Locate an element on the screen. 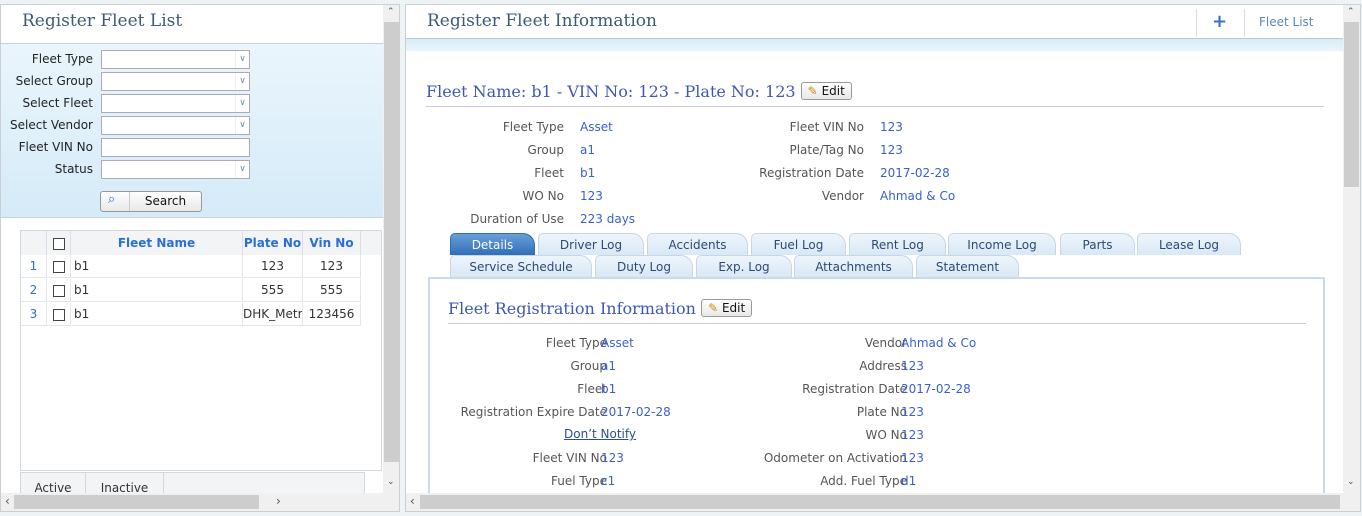 The height and width of the screenshot is (516, 1362). field-value: Asset is located at coordinates (617, 343).